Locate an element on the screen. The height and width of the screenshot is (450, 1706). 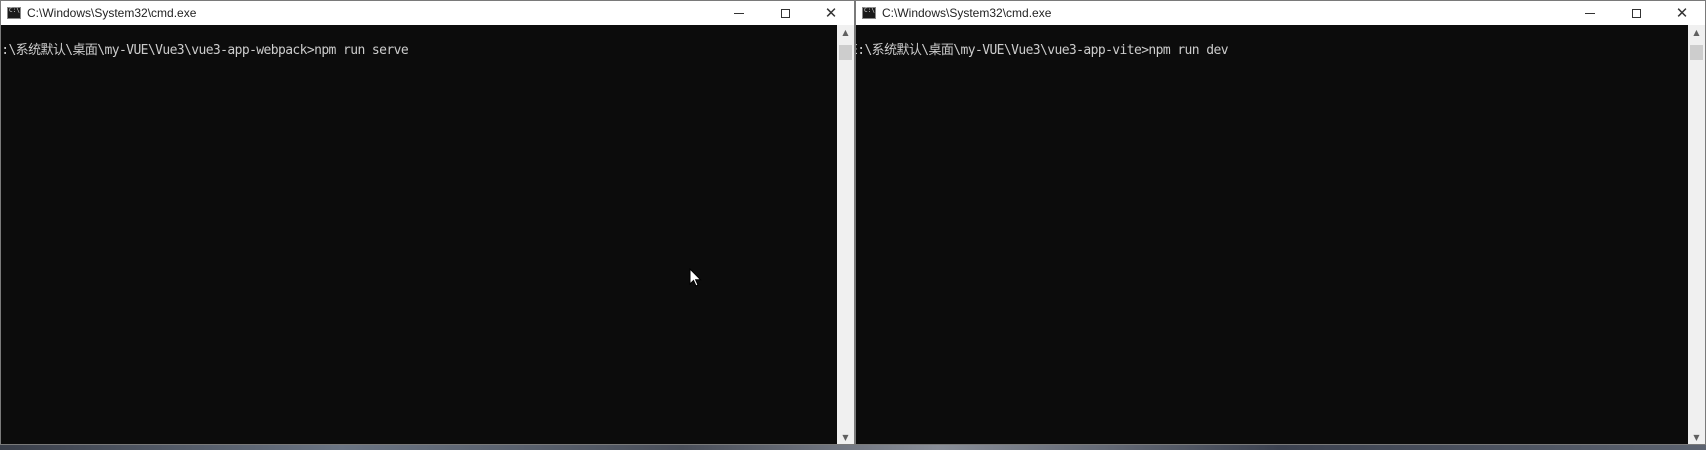
mouse-pointer-icon is located at coordinates (695, 277).